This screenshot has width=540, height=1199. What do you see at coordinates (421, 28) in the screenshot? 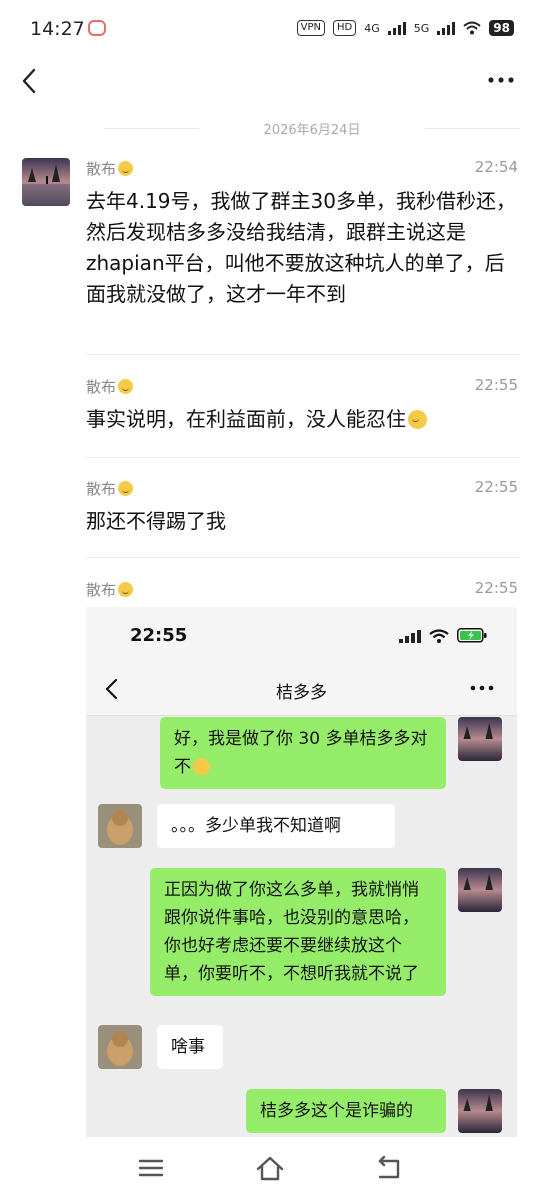
I see `net2-label: 5G` at bounding box center [421, 28].